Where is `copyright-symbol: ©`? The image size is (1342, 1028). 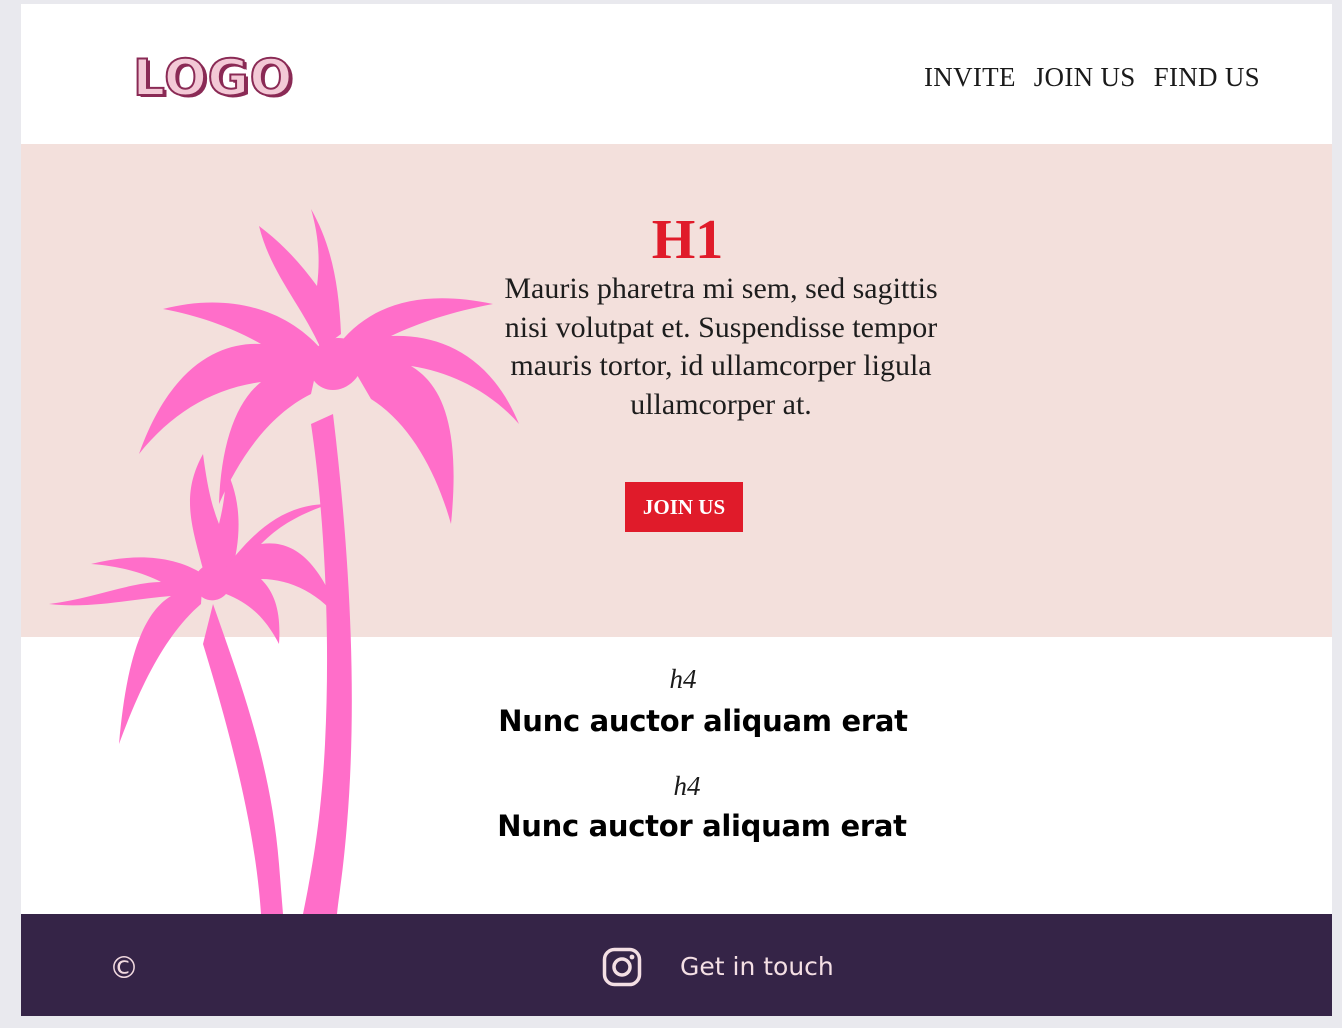
copyright-symbol: © is located at coordinates (124, 968).